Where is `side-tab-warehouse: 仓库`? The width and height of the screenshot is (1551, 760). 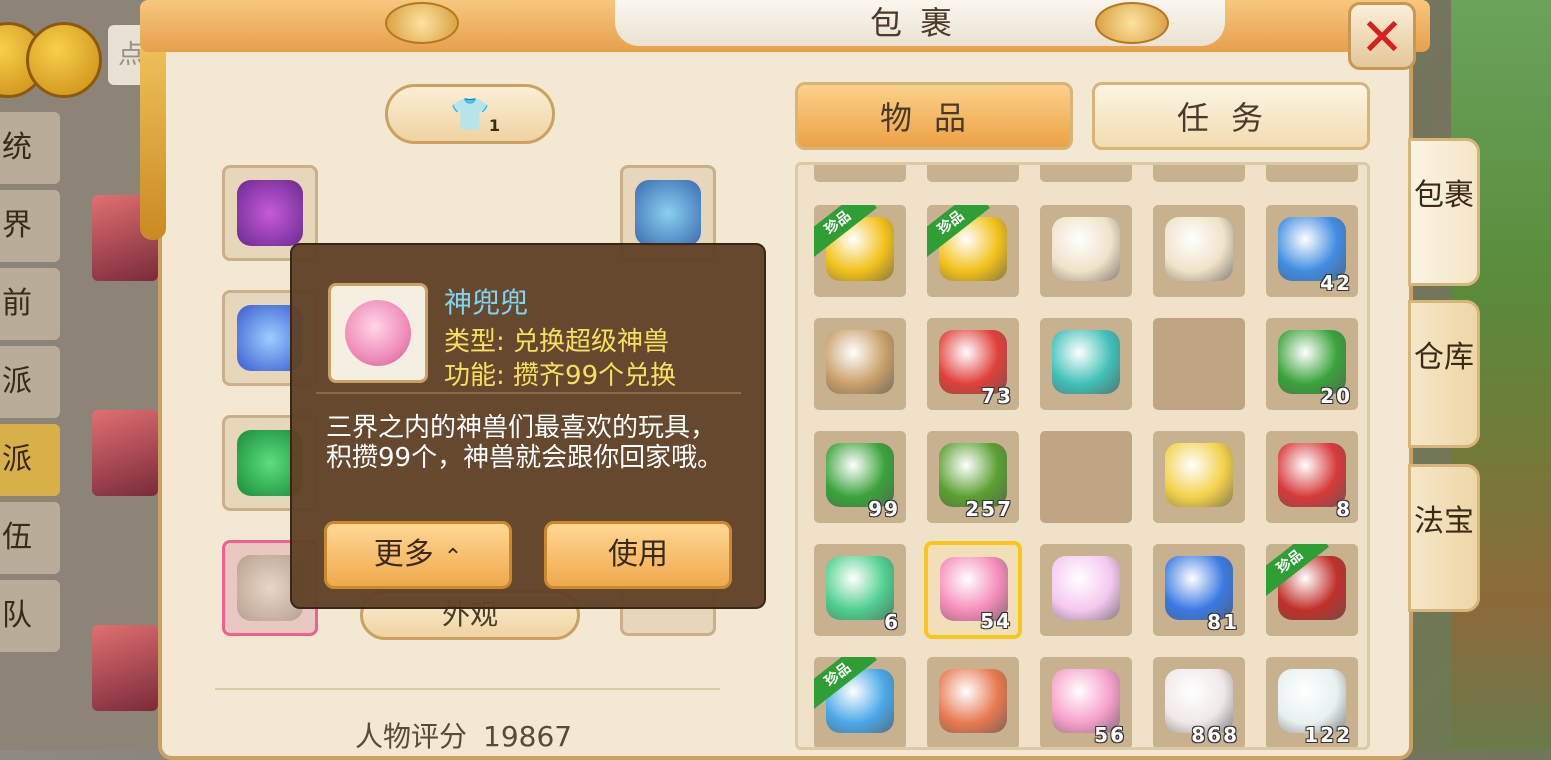 side-tab-warehouse: 仓库 is located at coordinates (1444, 374).